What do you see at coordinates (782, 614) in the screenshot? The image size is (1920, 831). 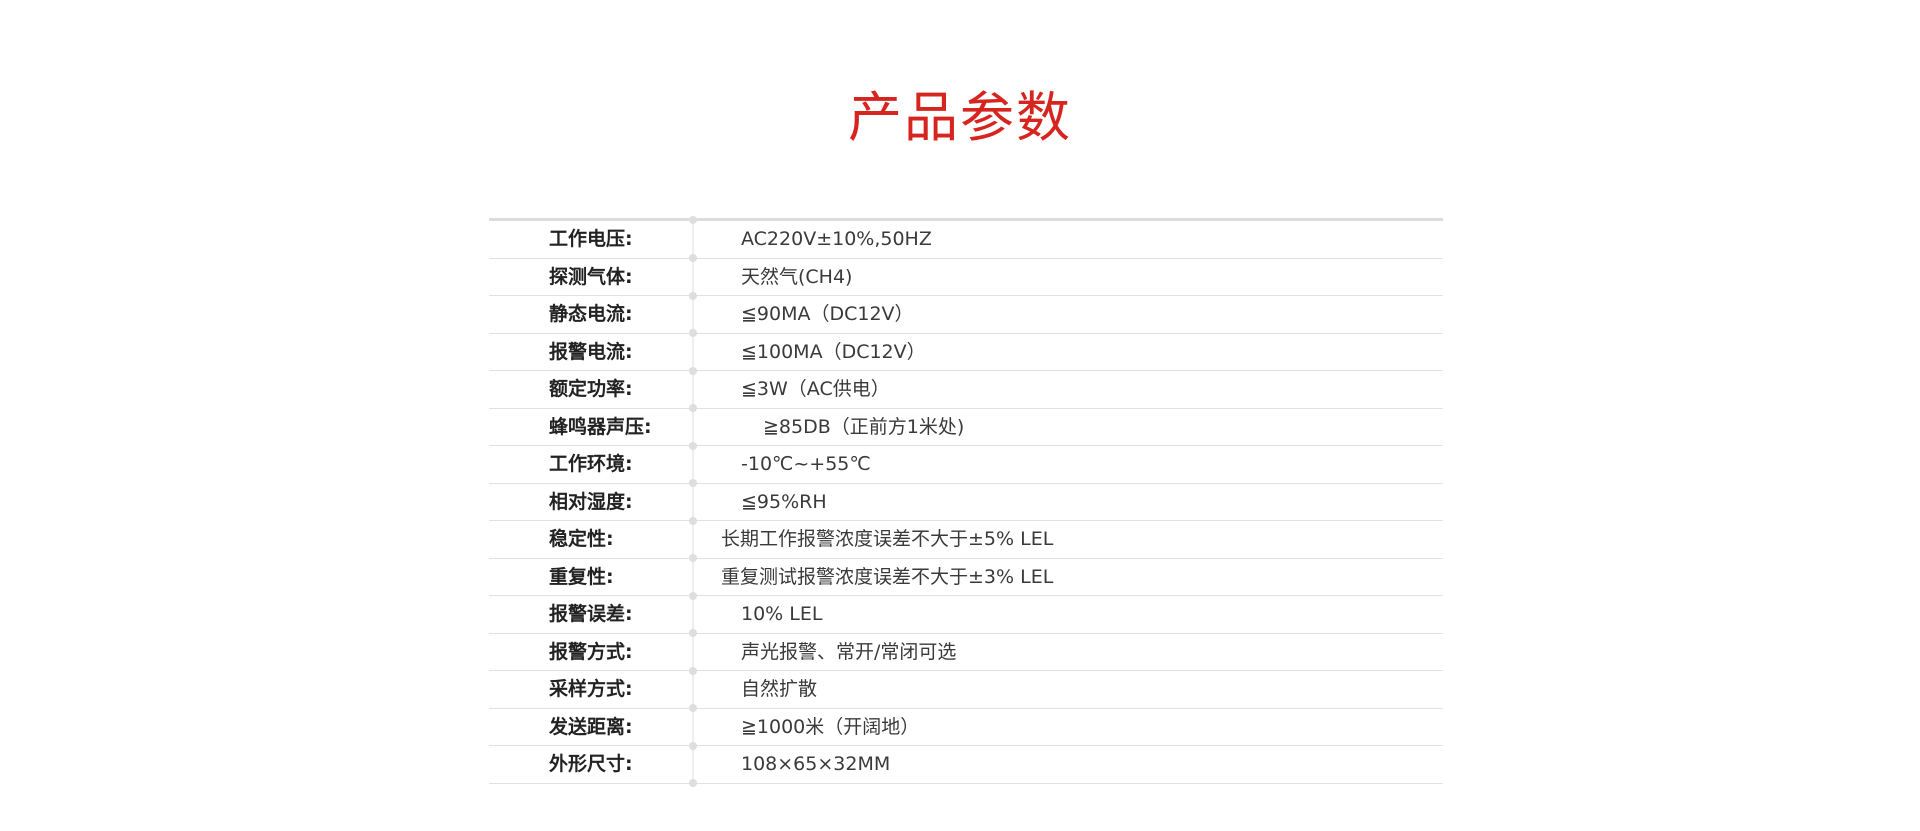 I see `spec-value: 10% LEL` at bounding box center [782, 614].